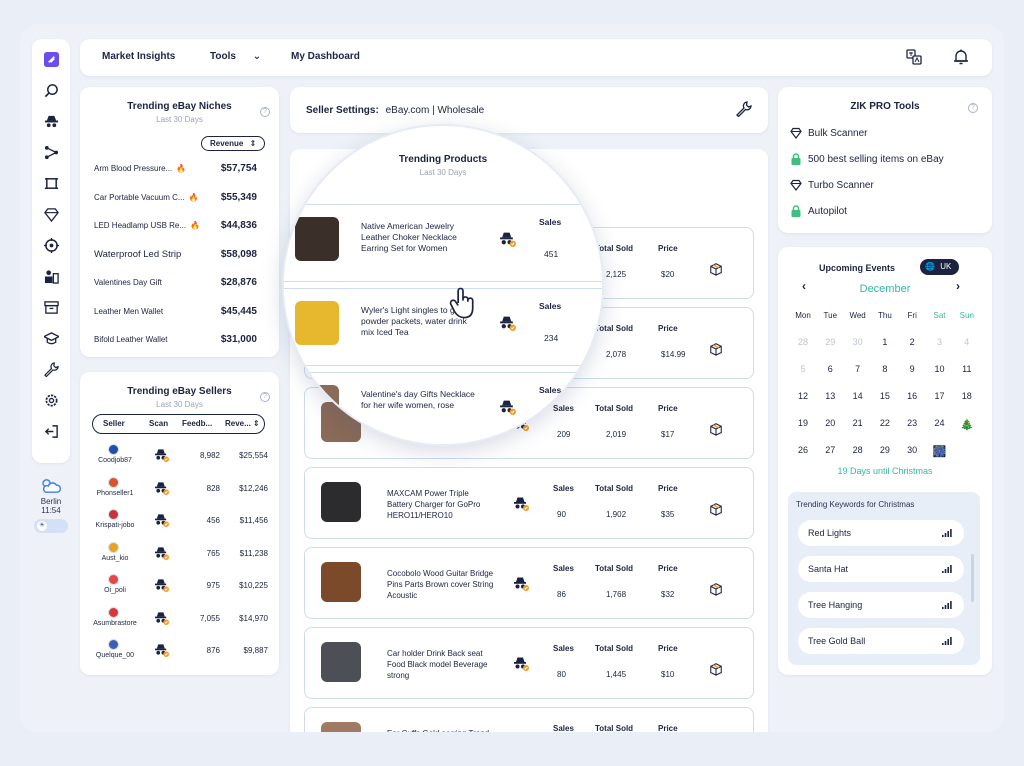 This screenshot has height=766, width=1024. I want to click on academy-icon, so click(51, 338).